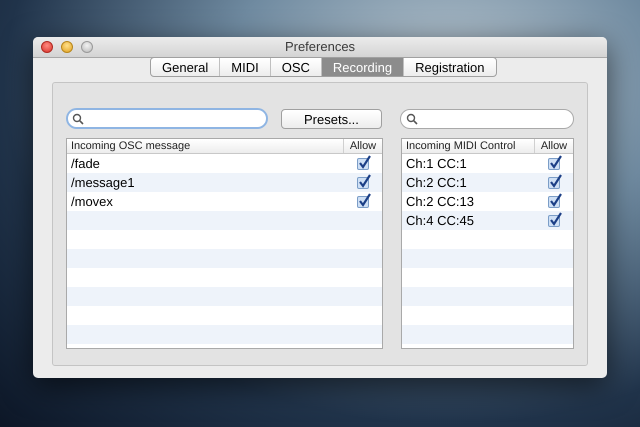 Image resolution: width=640 pixels, height=427 pixels. I want to click on window-title: Preferences, so click(320, 47).